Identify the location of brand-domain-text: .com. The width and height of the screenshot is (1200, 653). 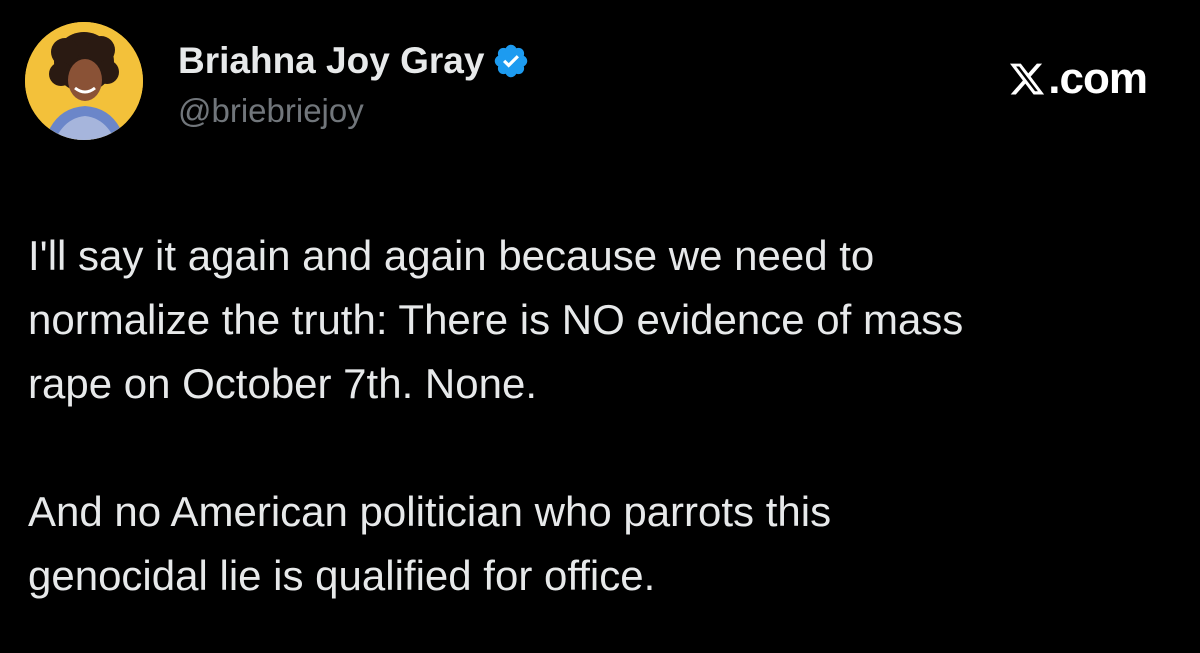
(1098, 78).